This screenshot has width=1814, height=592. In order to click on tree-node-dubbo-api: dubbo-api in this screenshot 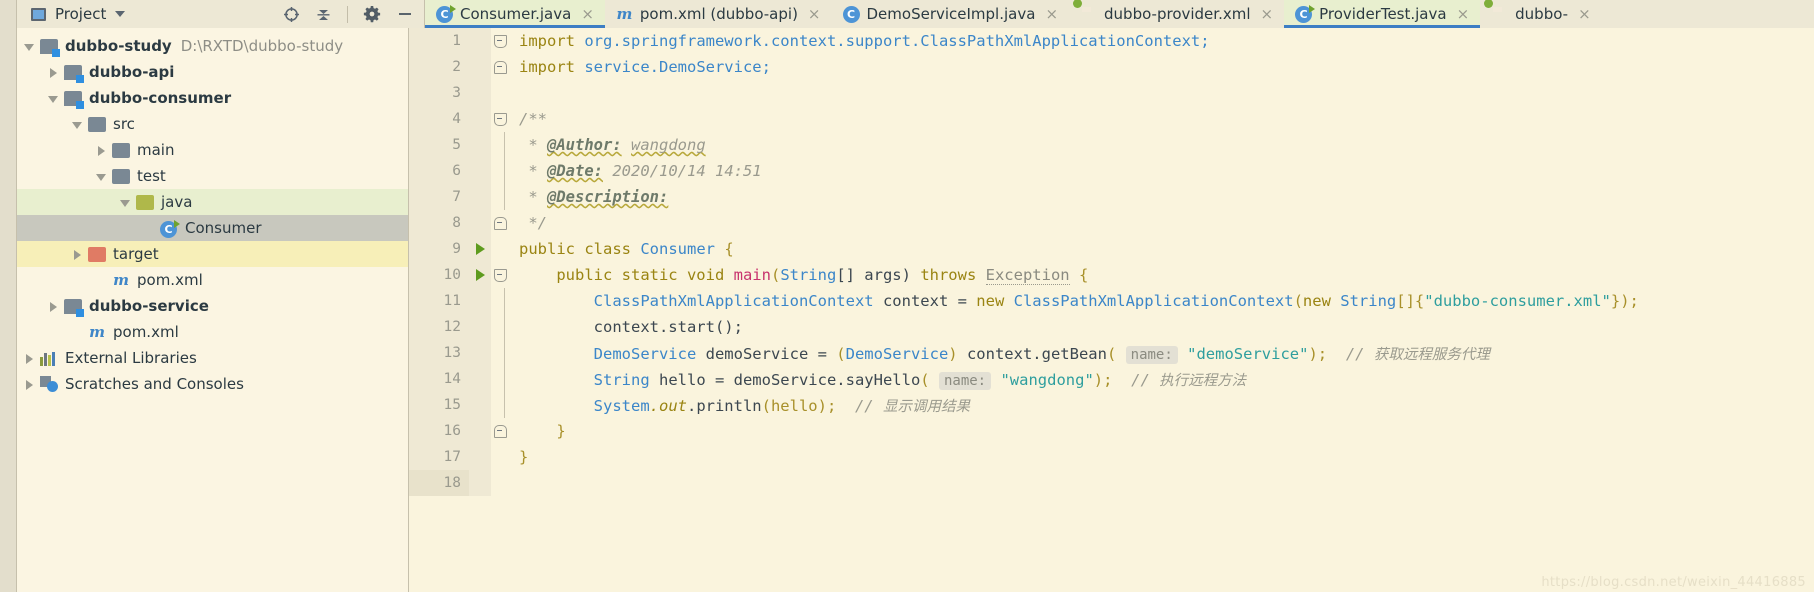, I will do `click(212, 72)`.